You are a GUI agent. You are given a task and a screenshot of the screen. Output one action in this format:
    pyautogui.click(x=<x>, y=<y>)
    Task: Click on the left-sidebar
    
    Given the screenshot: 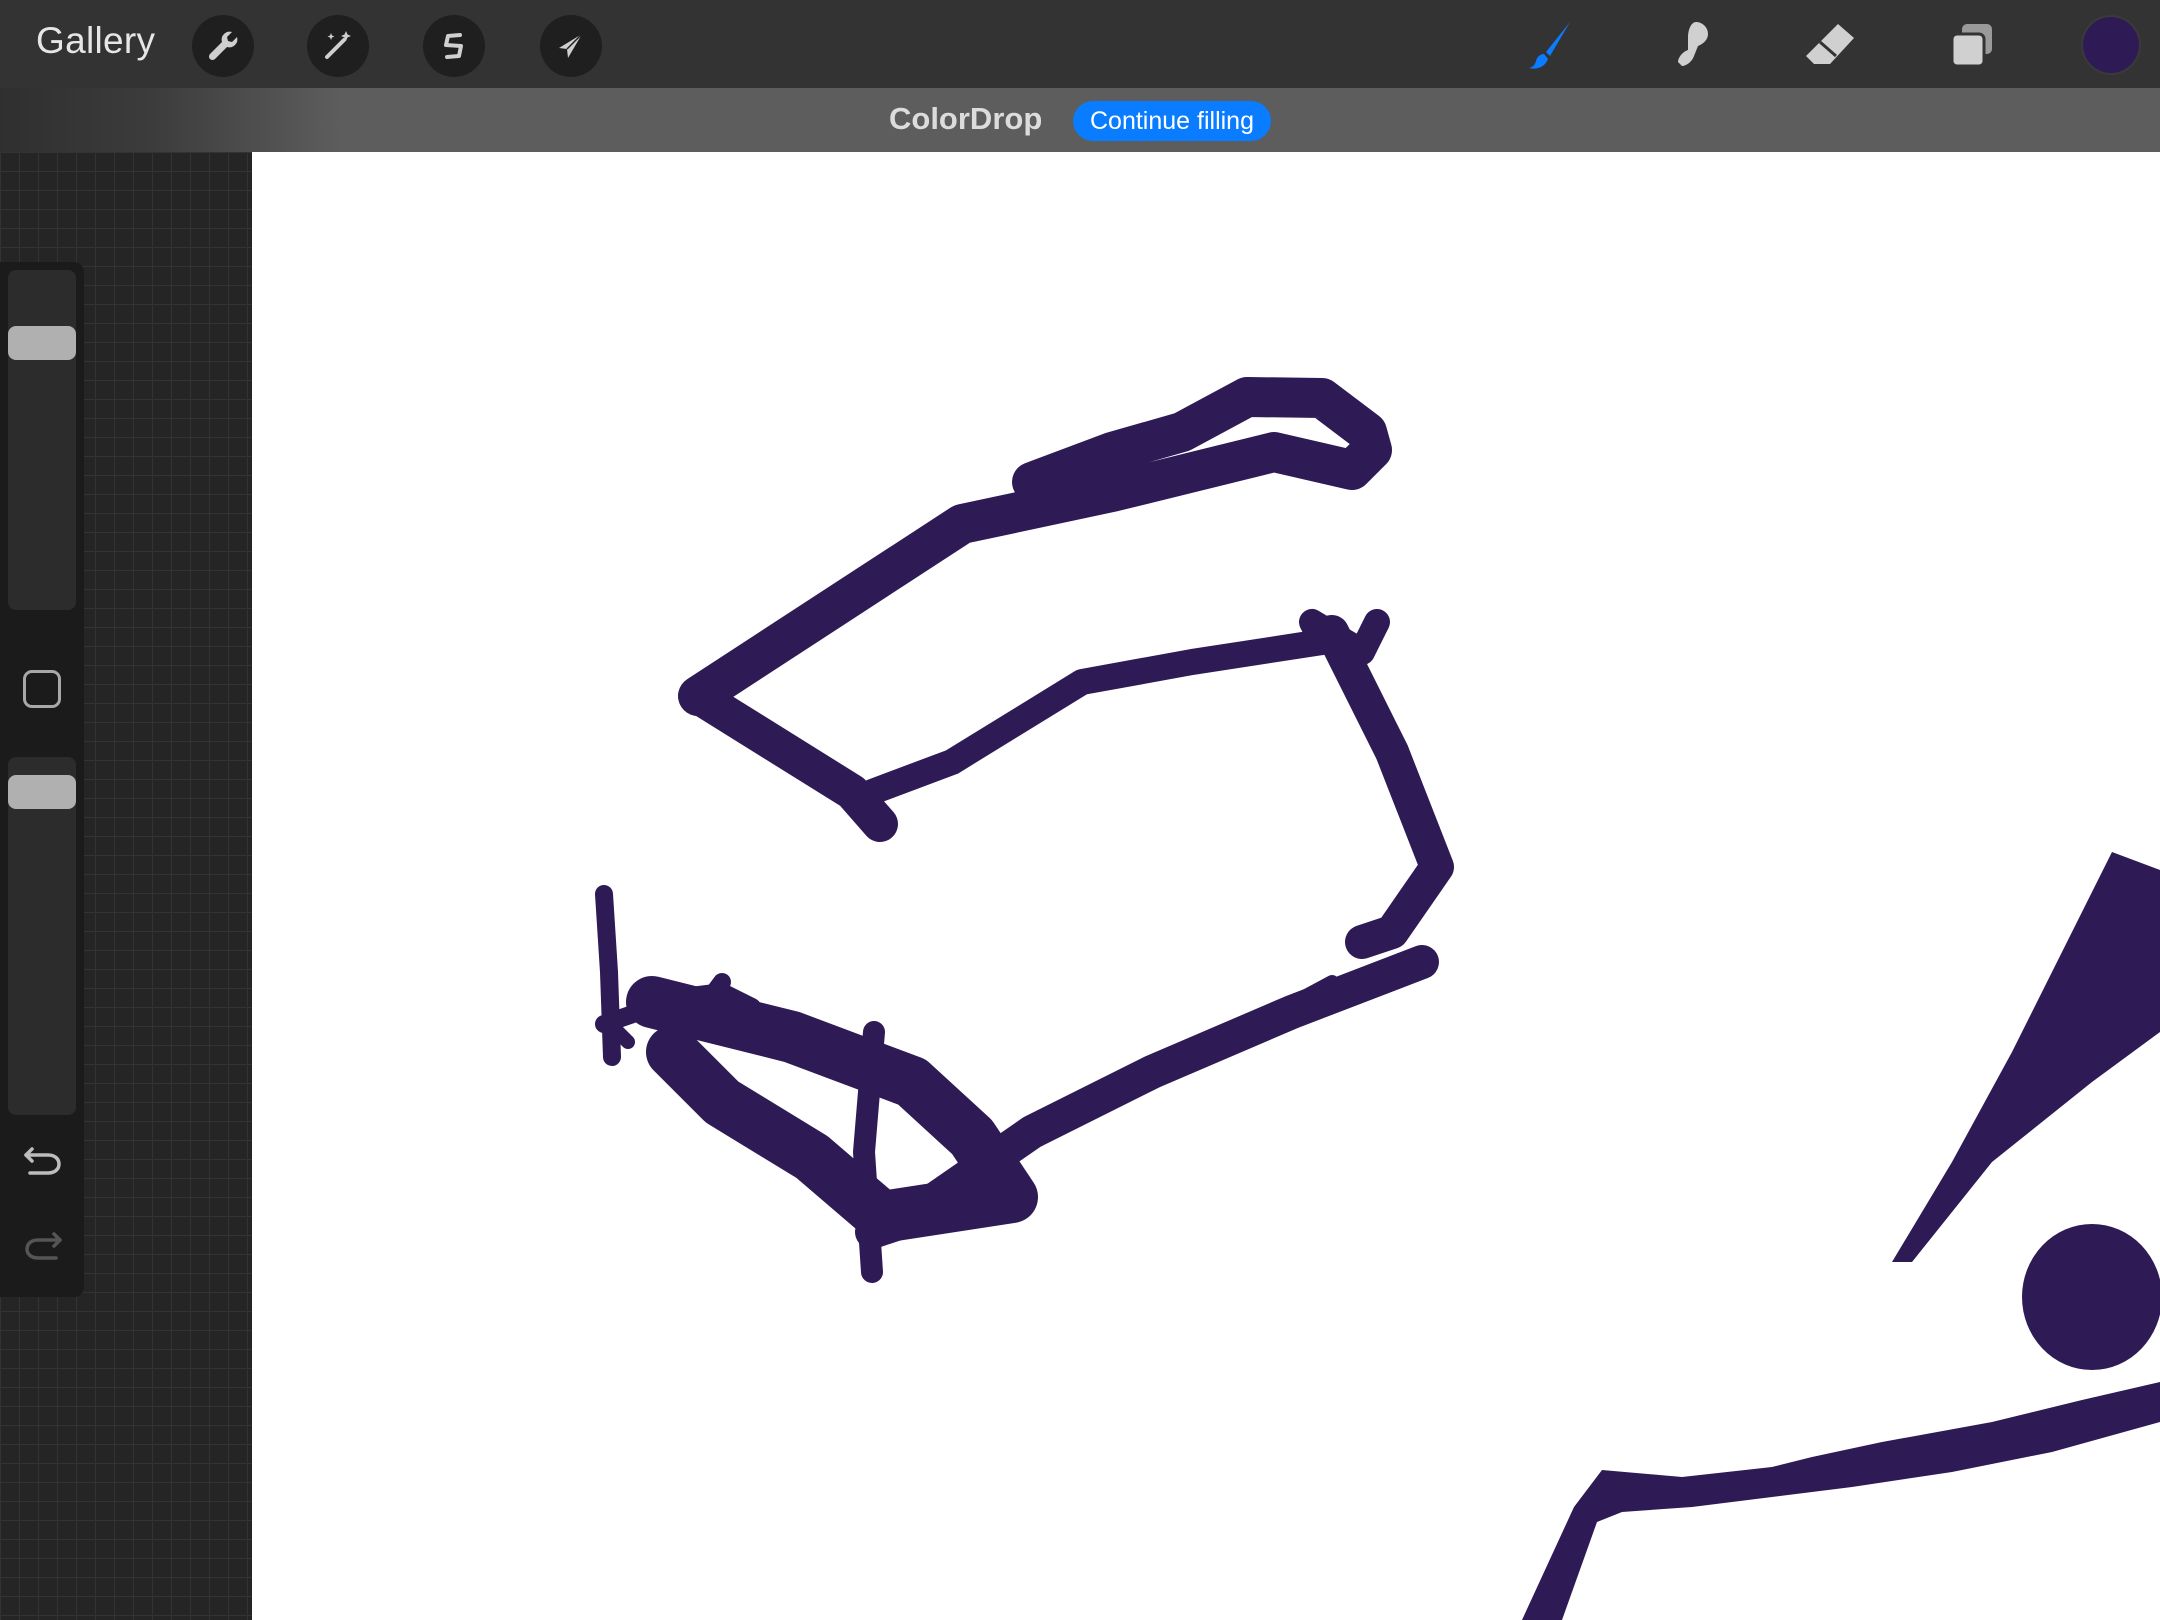 What is the action you would take?
    pyautogui.click(x=42, y=779)
    